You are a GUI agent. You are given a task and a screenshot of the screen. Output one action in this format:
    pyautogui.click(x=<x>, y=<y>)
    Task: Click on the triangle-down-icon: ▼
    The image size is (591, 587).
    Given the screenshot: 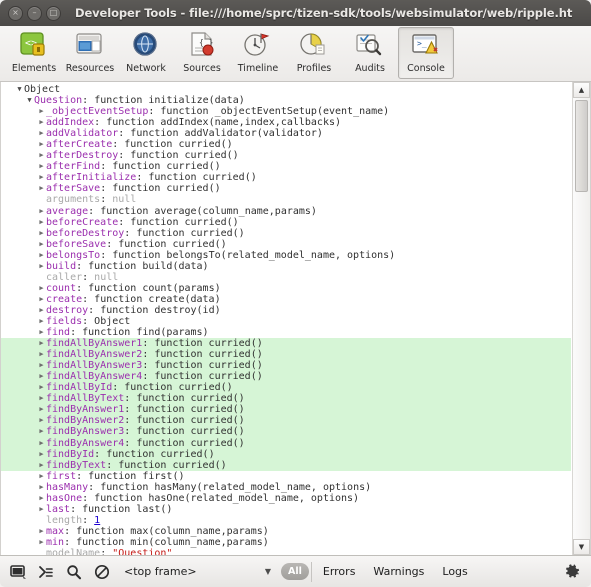 What is the action you would take?
    pyautogui.click(x=29, y=100)
    